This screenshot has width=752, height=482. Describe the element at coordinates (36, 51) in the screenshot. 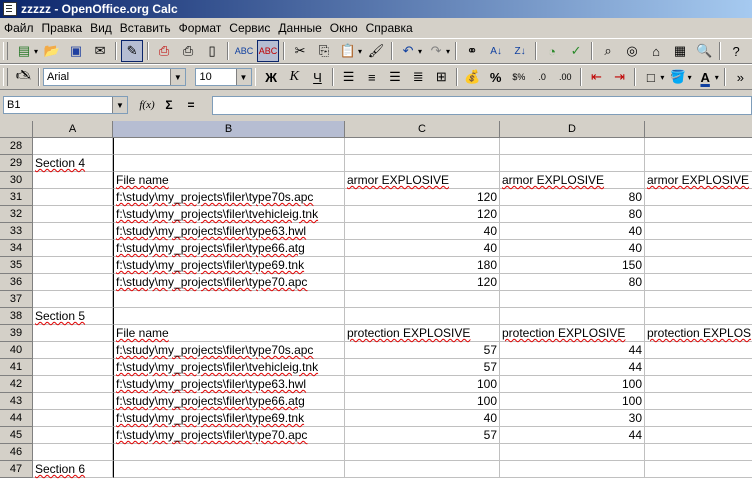

I see `new-dropdown-icon: ▾` at that location.